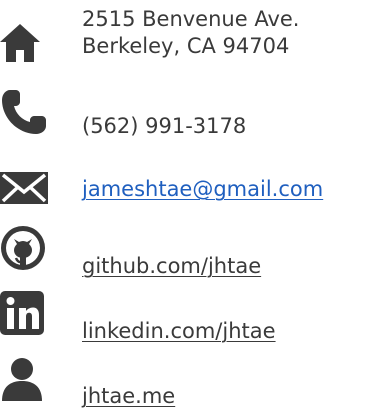 The image size is (365, 415). I want to click on person-icon, so click(32, 379).